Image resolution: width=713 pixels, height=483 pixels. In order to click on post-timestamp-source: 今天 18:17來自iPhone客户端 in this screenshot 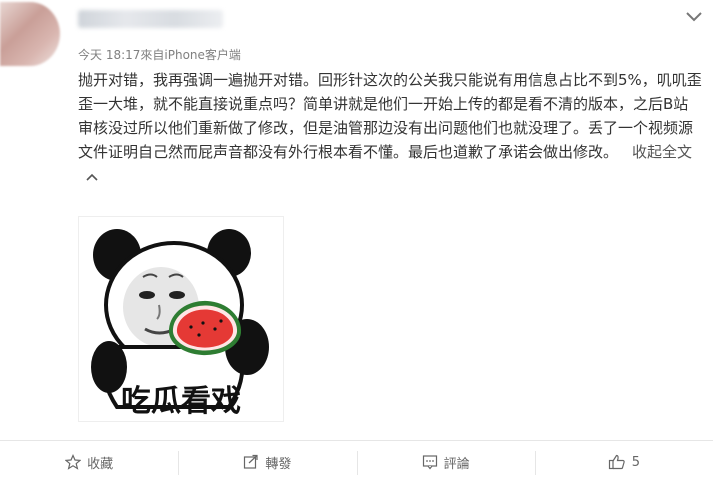, I will do `click(159, 55)`.